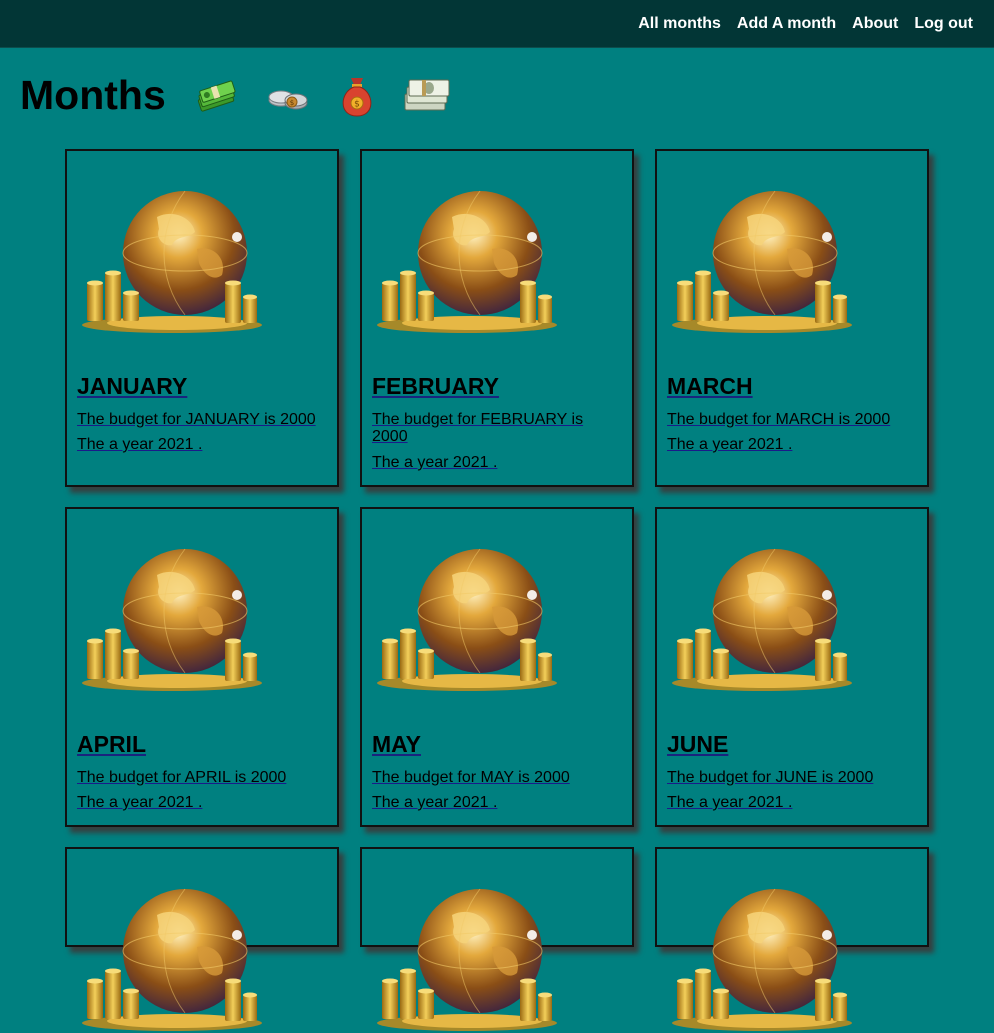 The height and width of the screenshot is (1033, 994). Describe the element at coordinates (779, 419) in the screenshot. I see `month-budget: The budget for MARCH is 2000` at that location.